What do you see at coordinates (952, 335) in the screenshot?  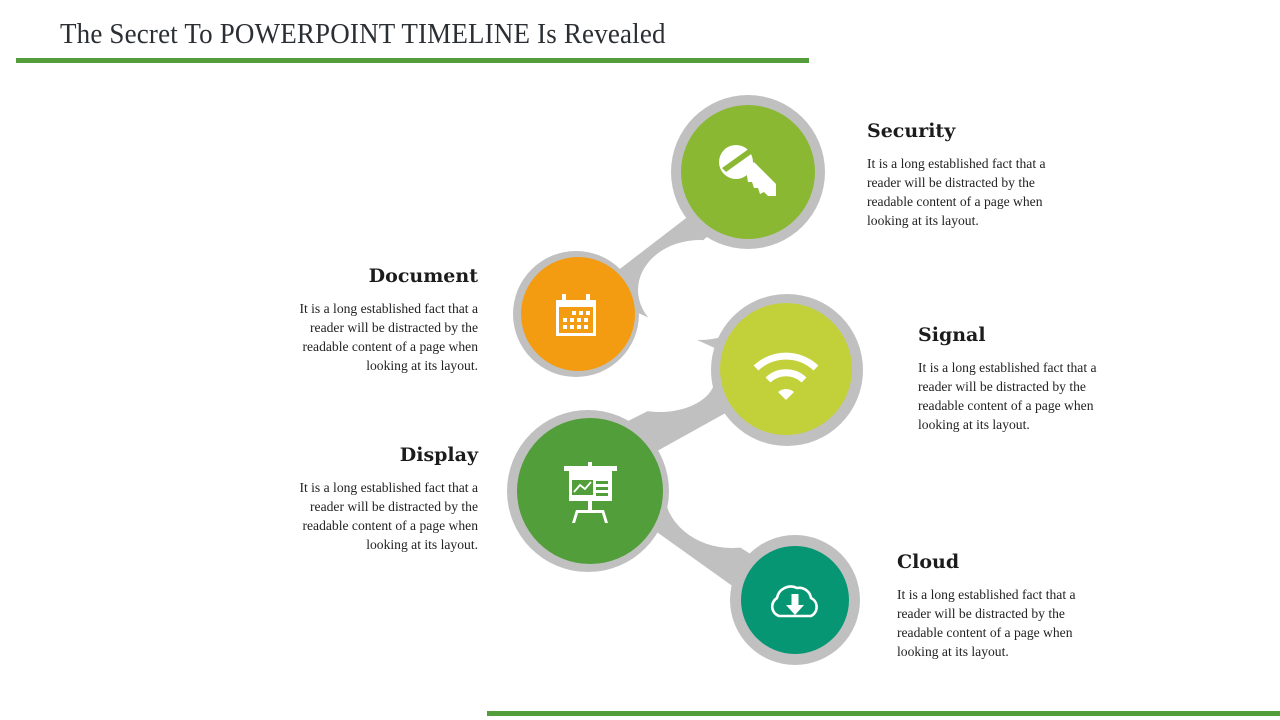 I see `heading-signal: Signal` at bounding box center [952, 335].